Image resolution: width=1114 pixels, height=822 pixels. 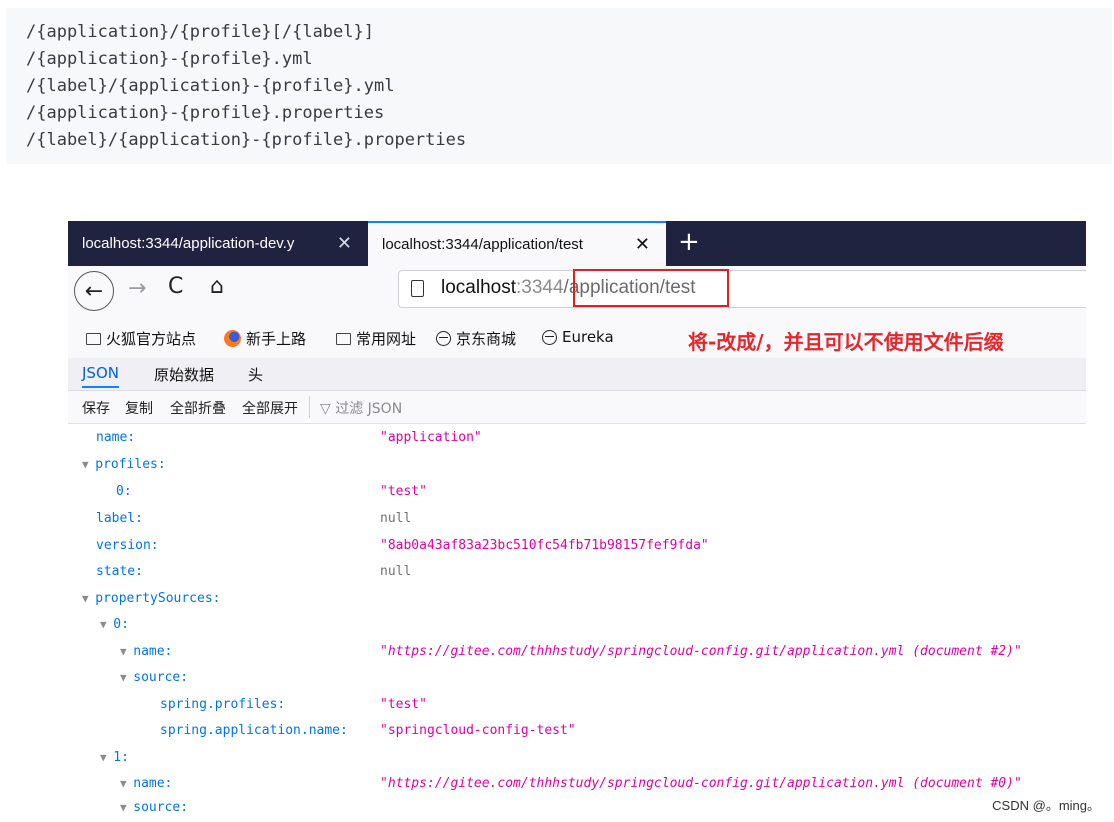 I want to click on json-row: label:, so click(x=119, y=518).